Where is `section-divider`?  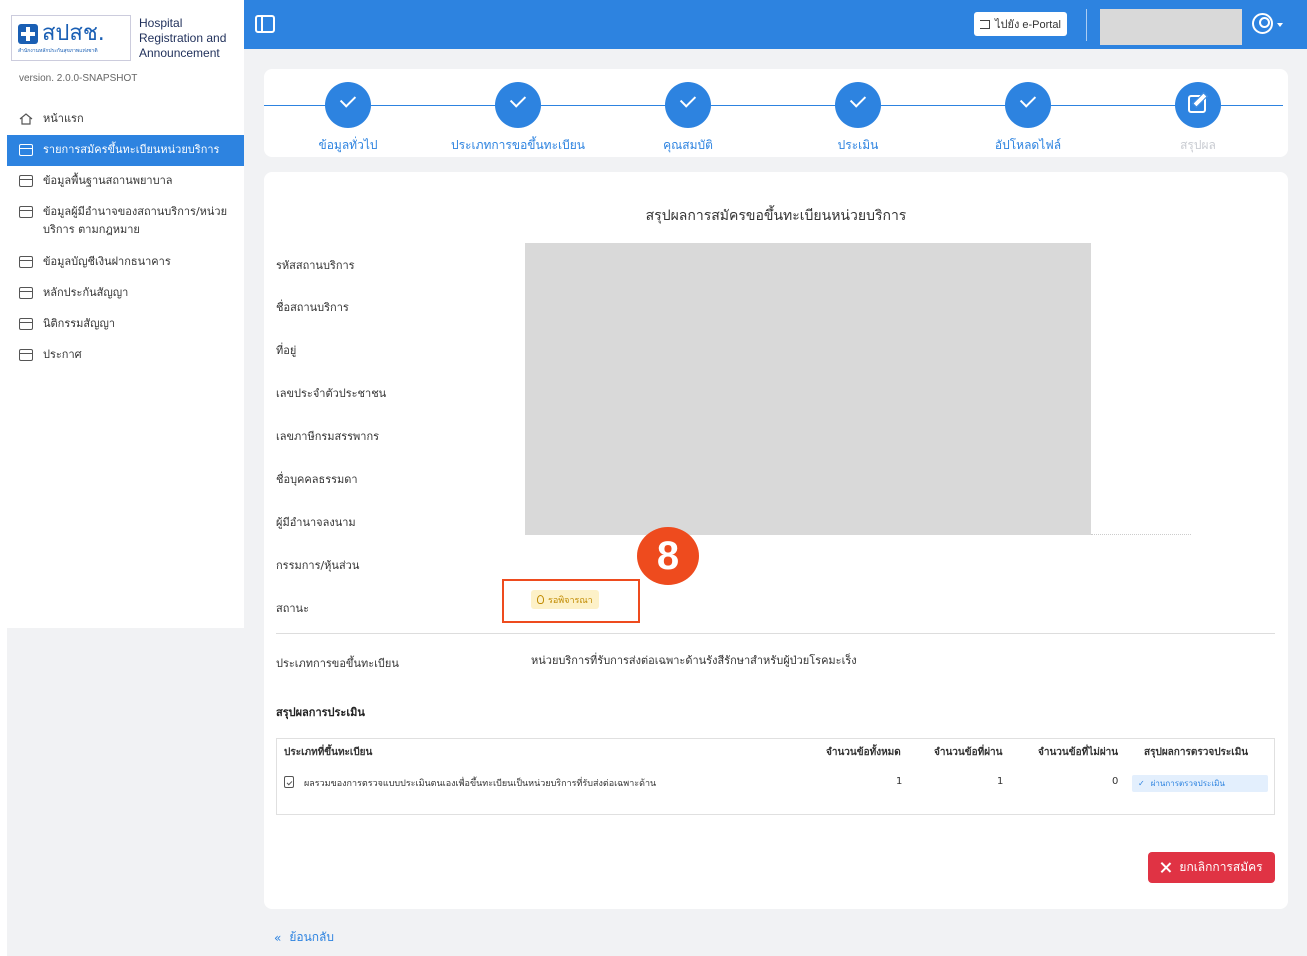
section-divider is located at coordinates (775, 633).